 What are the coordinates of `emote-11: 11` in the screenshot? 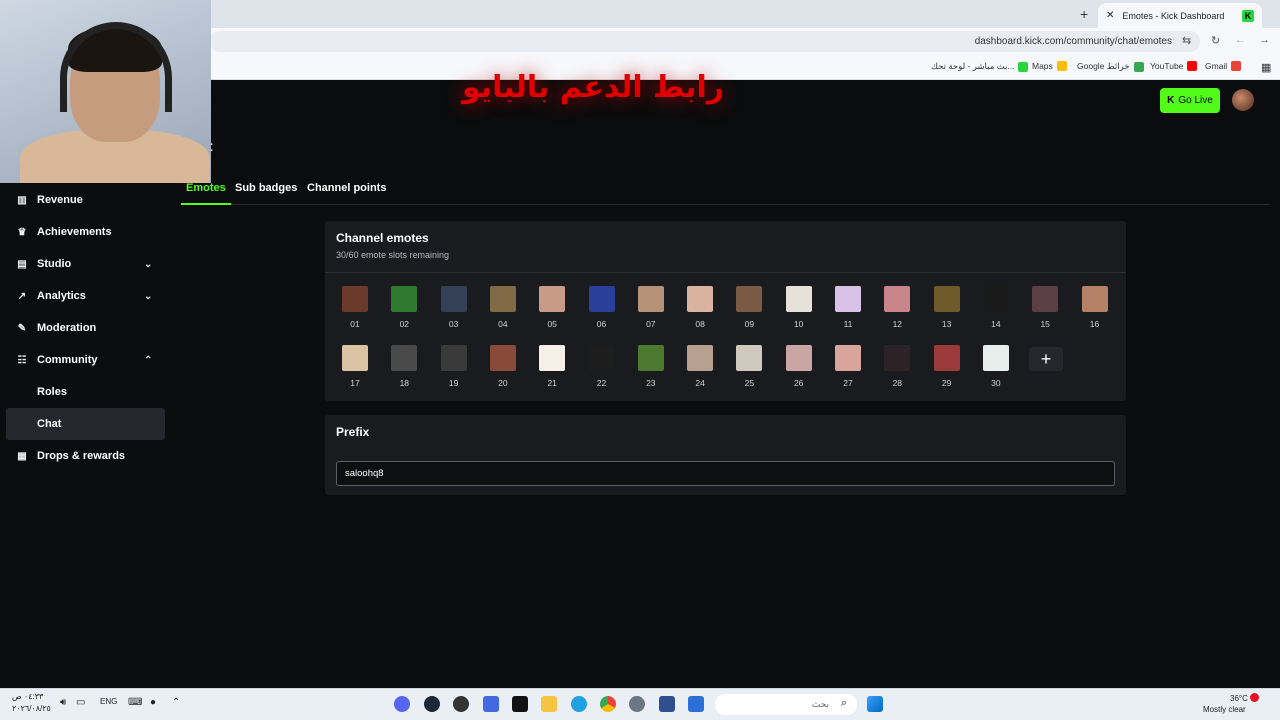 It's located at (848, 307).